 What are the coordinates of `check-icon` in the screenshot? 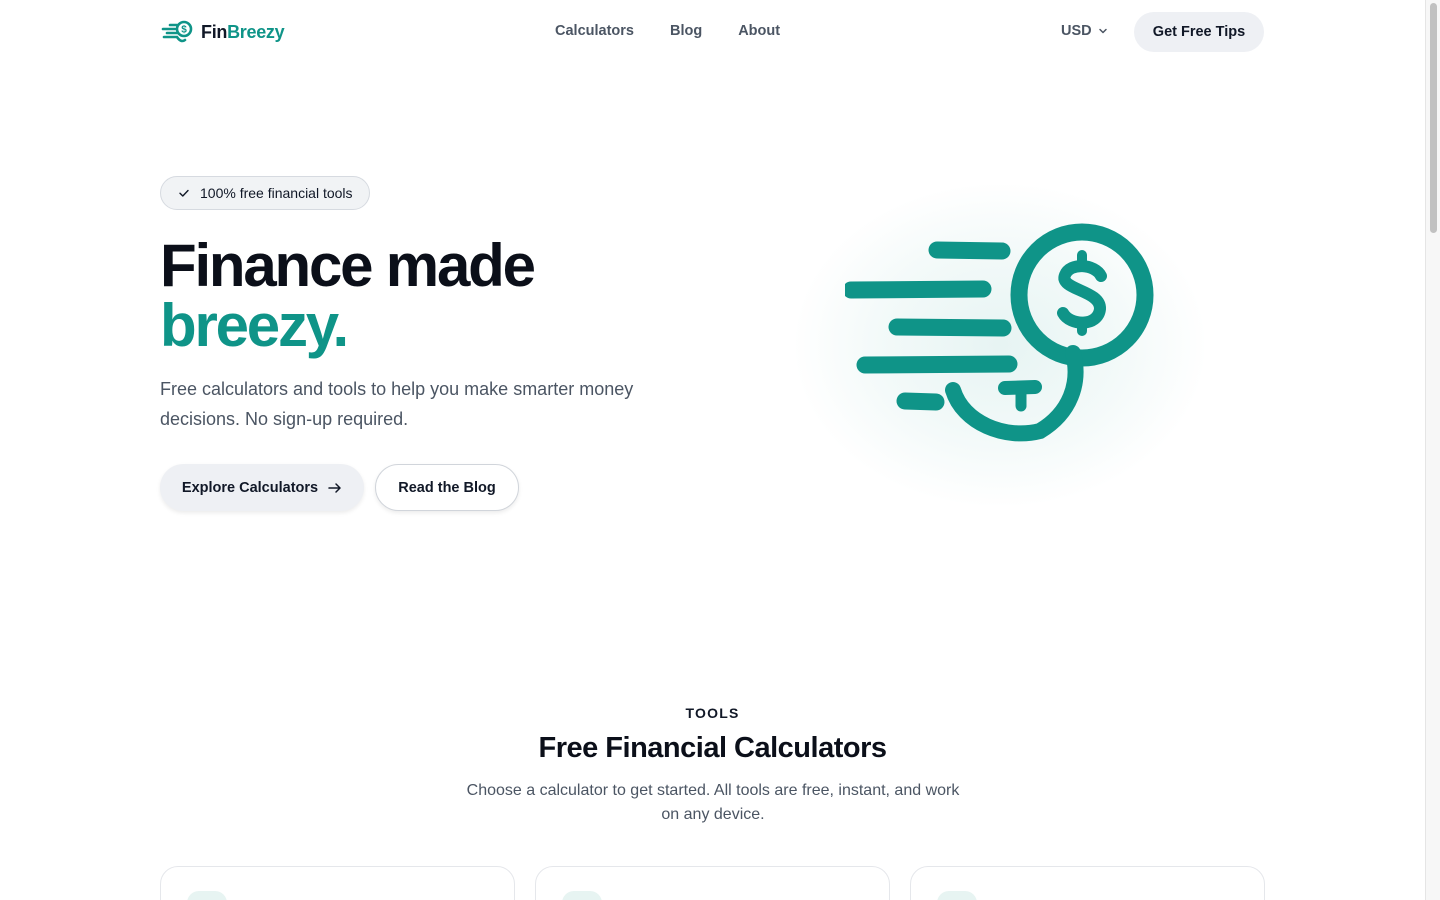 It's located at (184, 193).